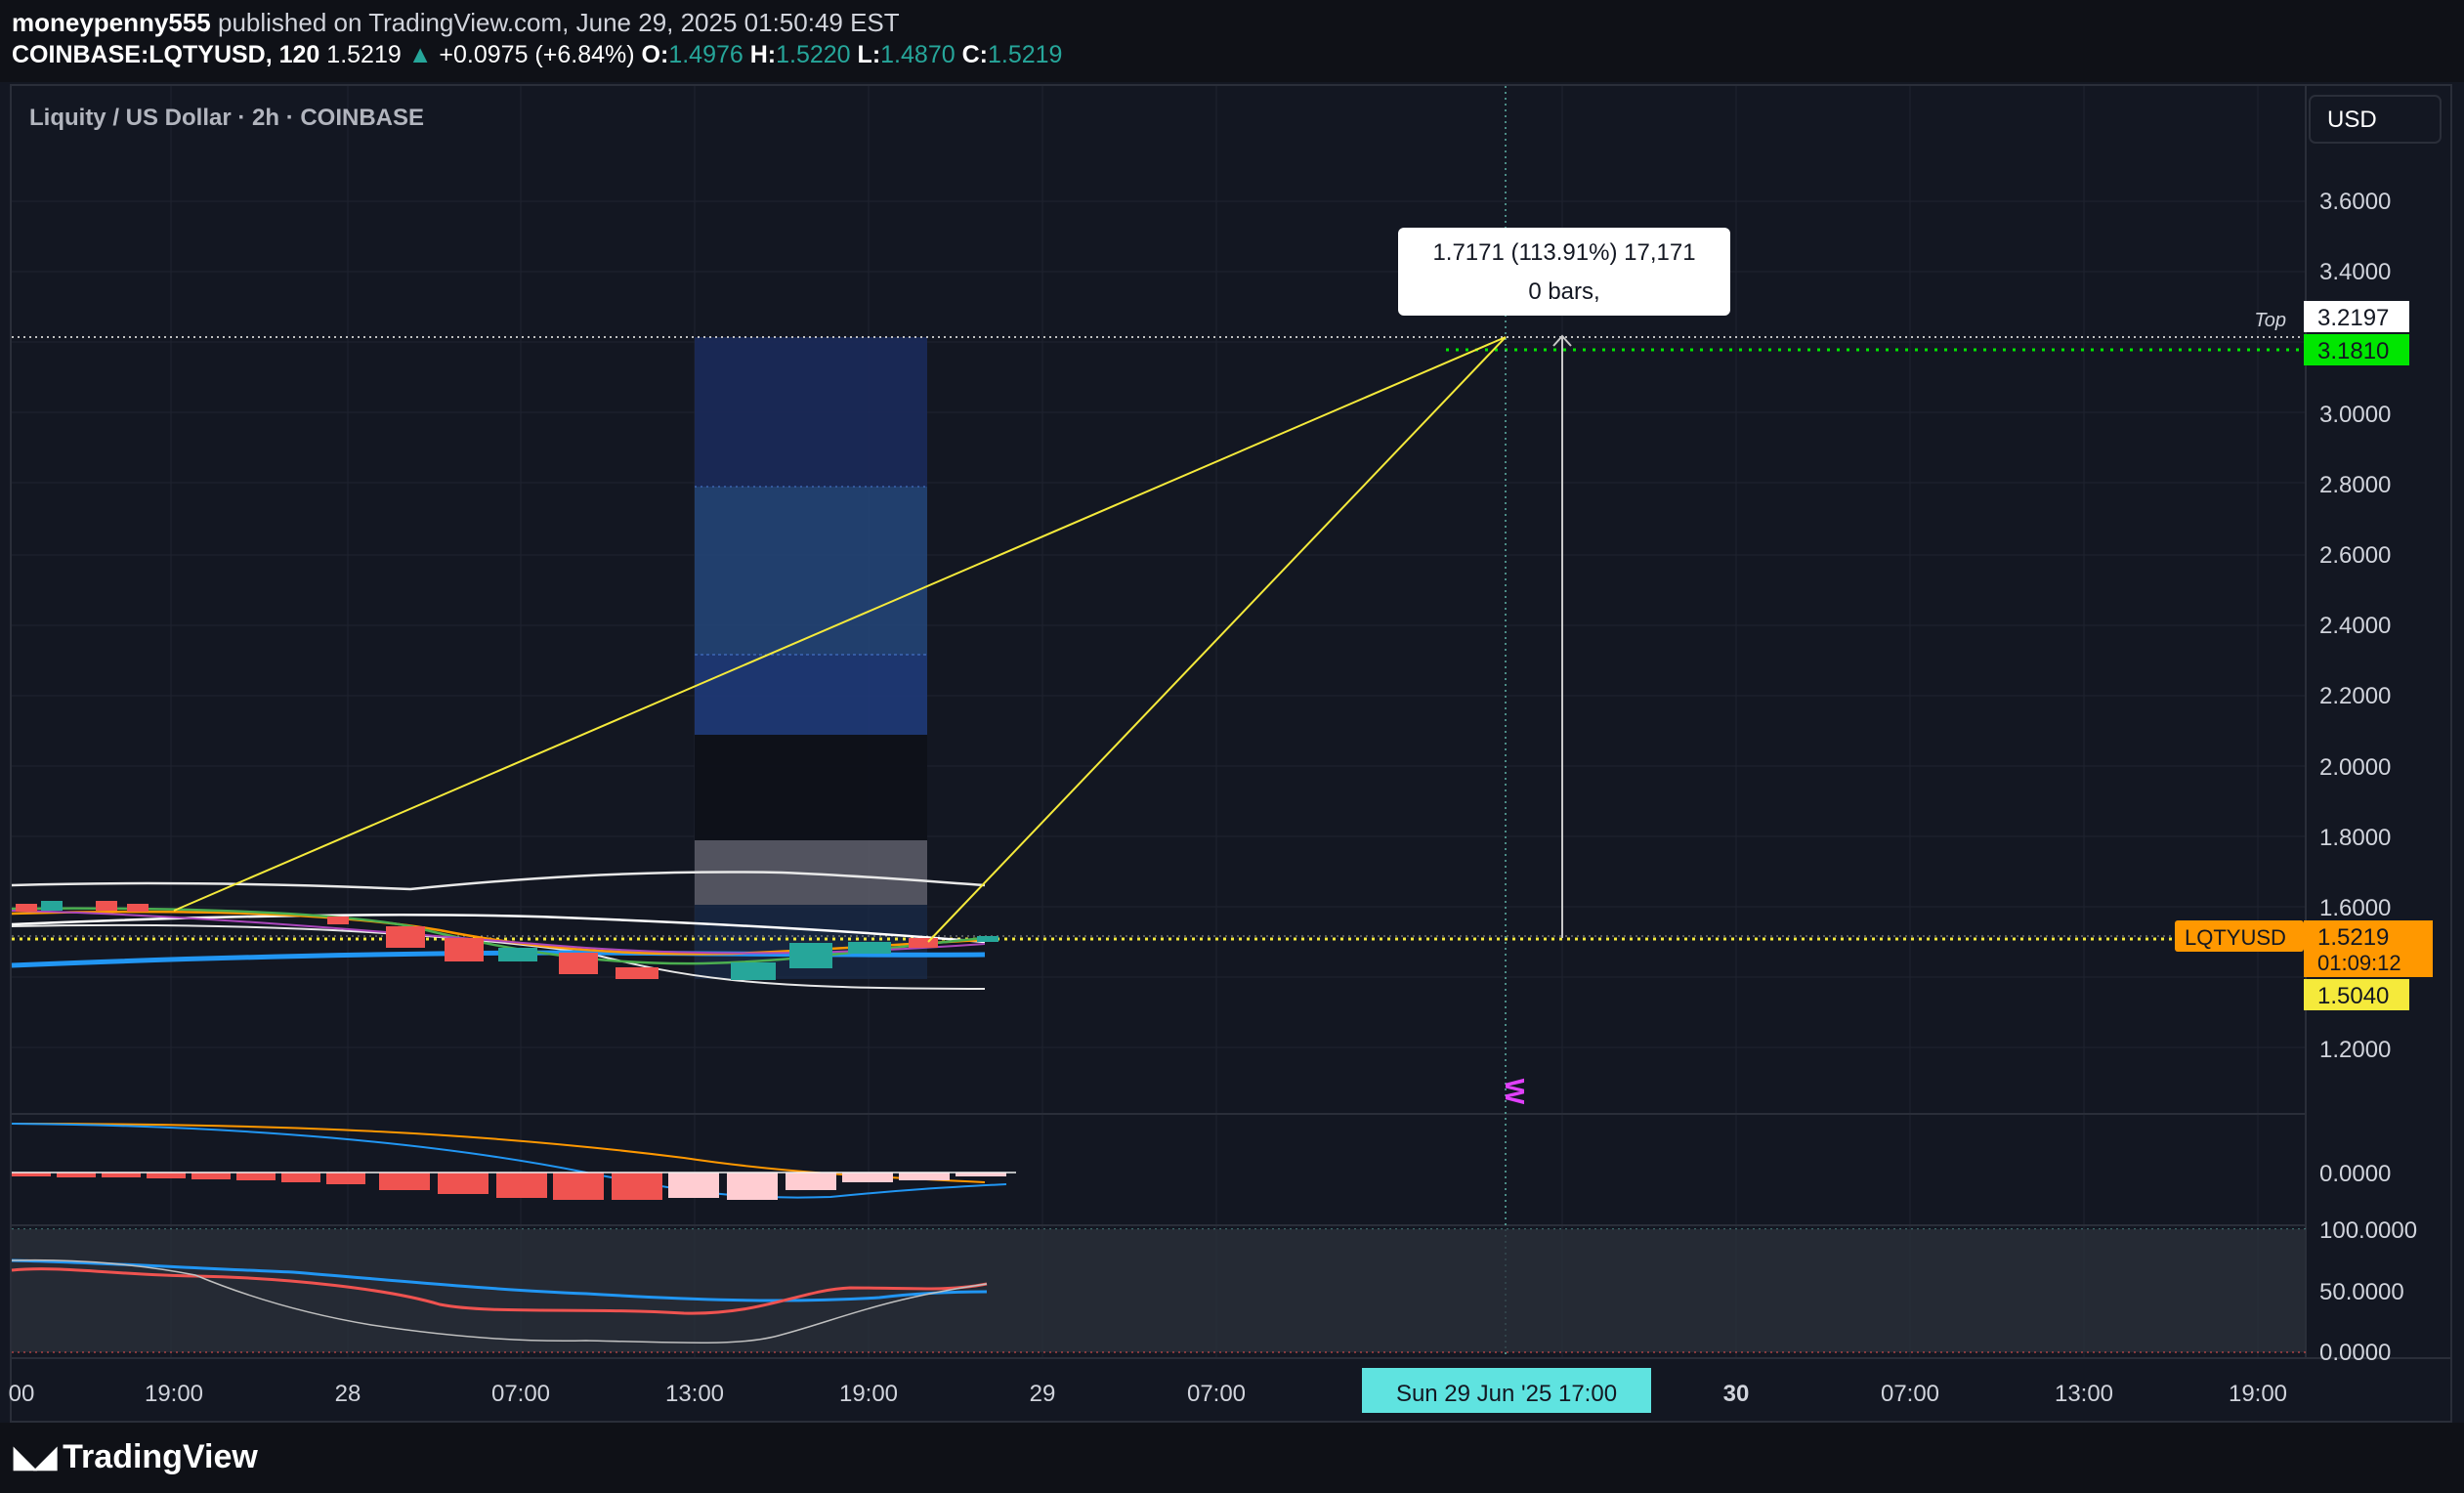 Image resolution: width=2464 pixels, height=1493 pixels. What do you see at coordinates (2353, 351) in the screenshot?
I see `target-value-text: 3.1810` at bounding box center [2353, 351].